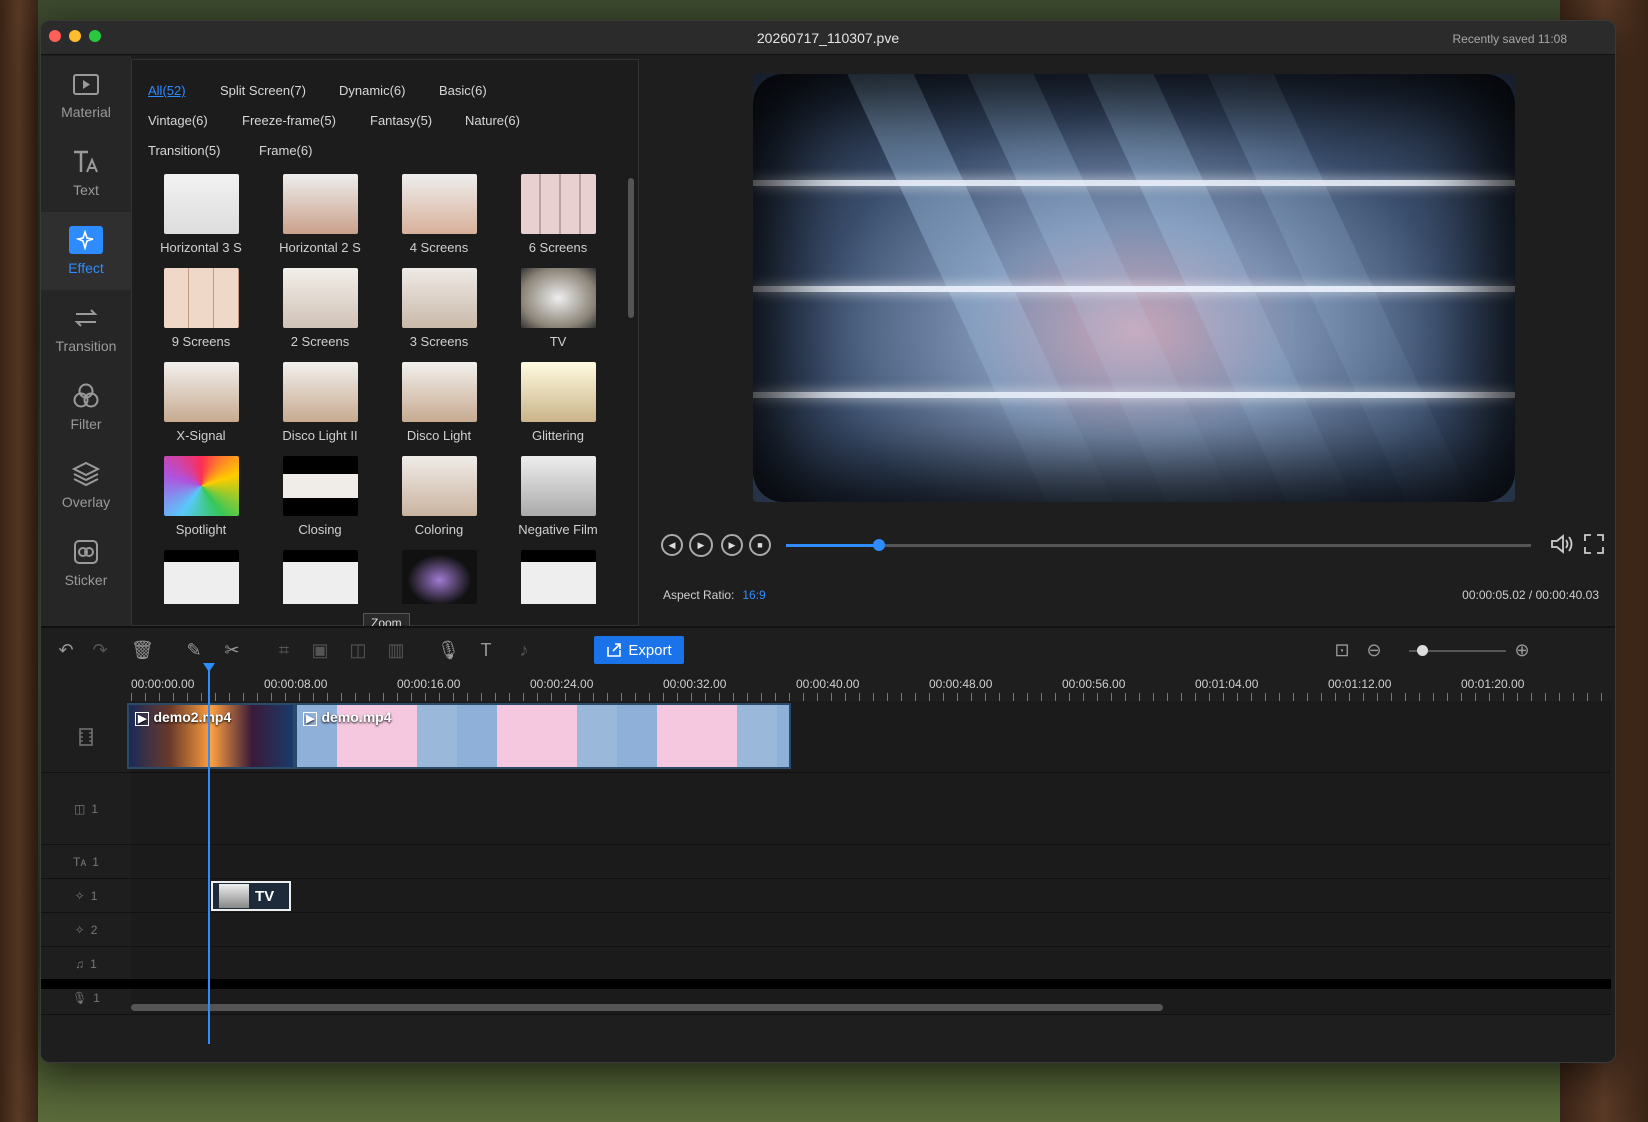 The image size is (1648, 1122). I want to click on sidebar-item-overlay: Overlay, so click(86, 485).